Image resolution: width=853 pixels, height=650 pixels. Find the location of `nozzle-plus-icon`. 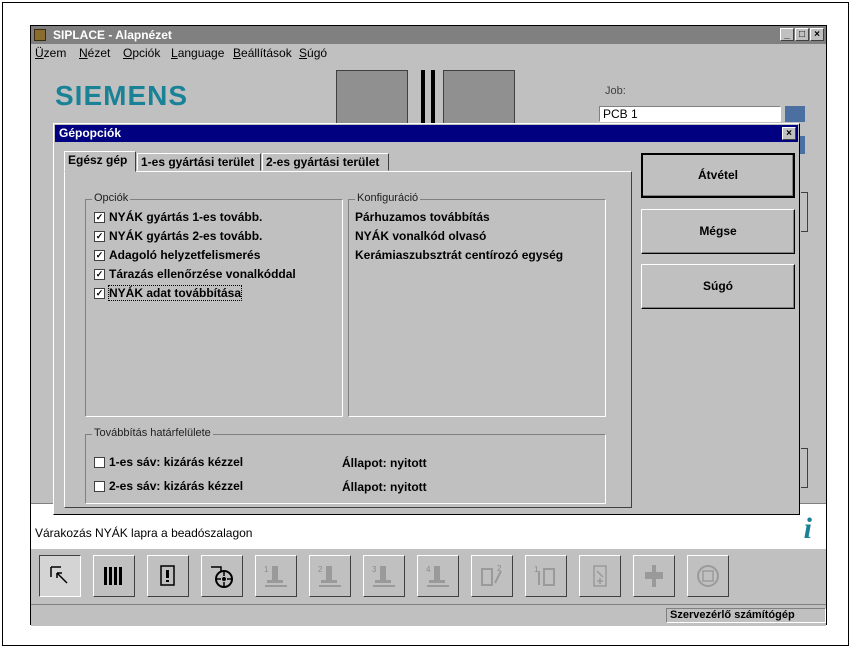

nozzle-plus-icon is located at coordinates (600, 576).